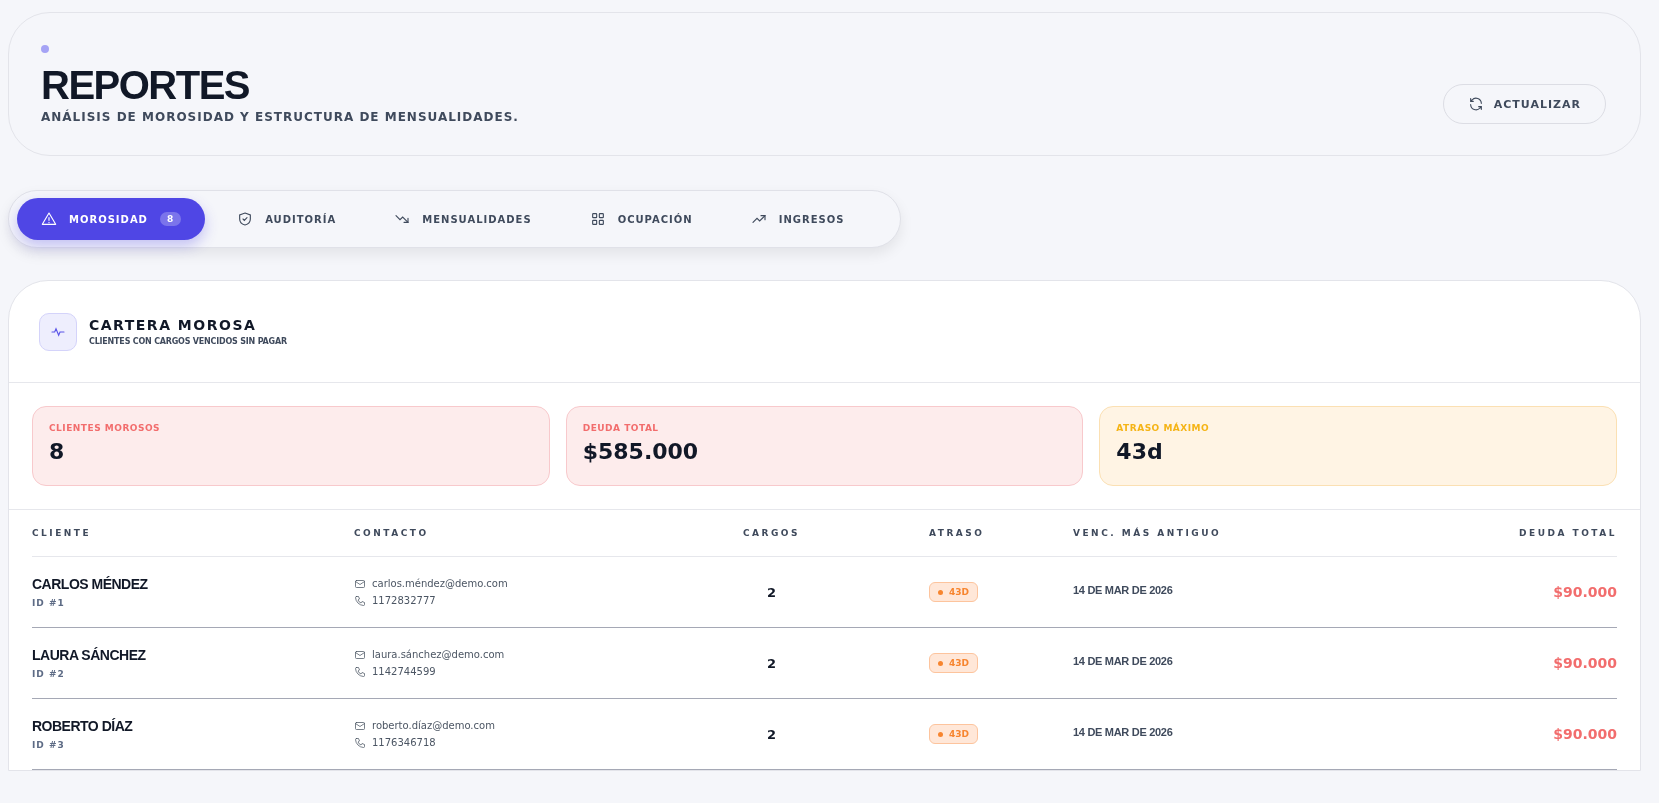  What do you see at coordinates (287, 219) in the screenshot?
I see `tab: AUDITORÍA` at bounding box center [287, 219].